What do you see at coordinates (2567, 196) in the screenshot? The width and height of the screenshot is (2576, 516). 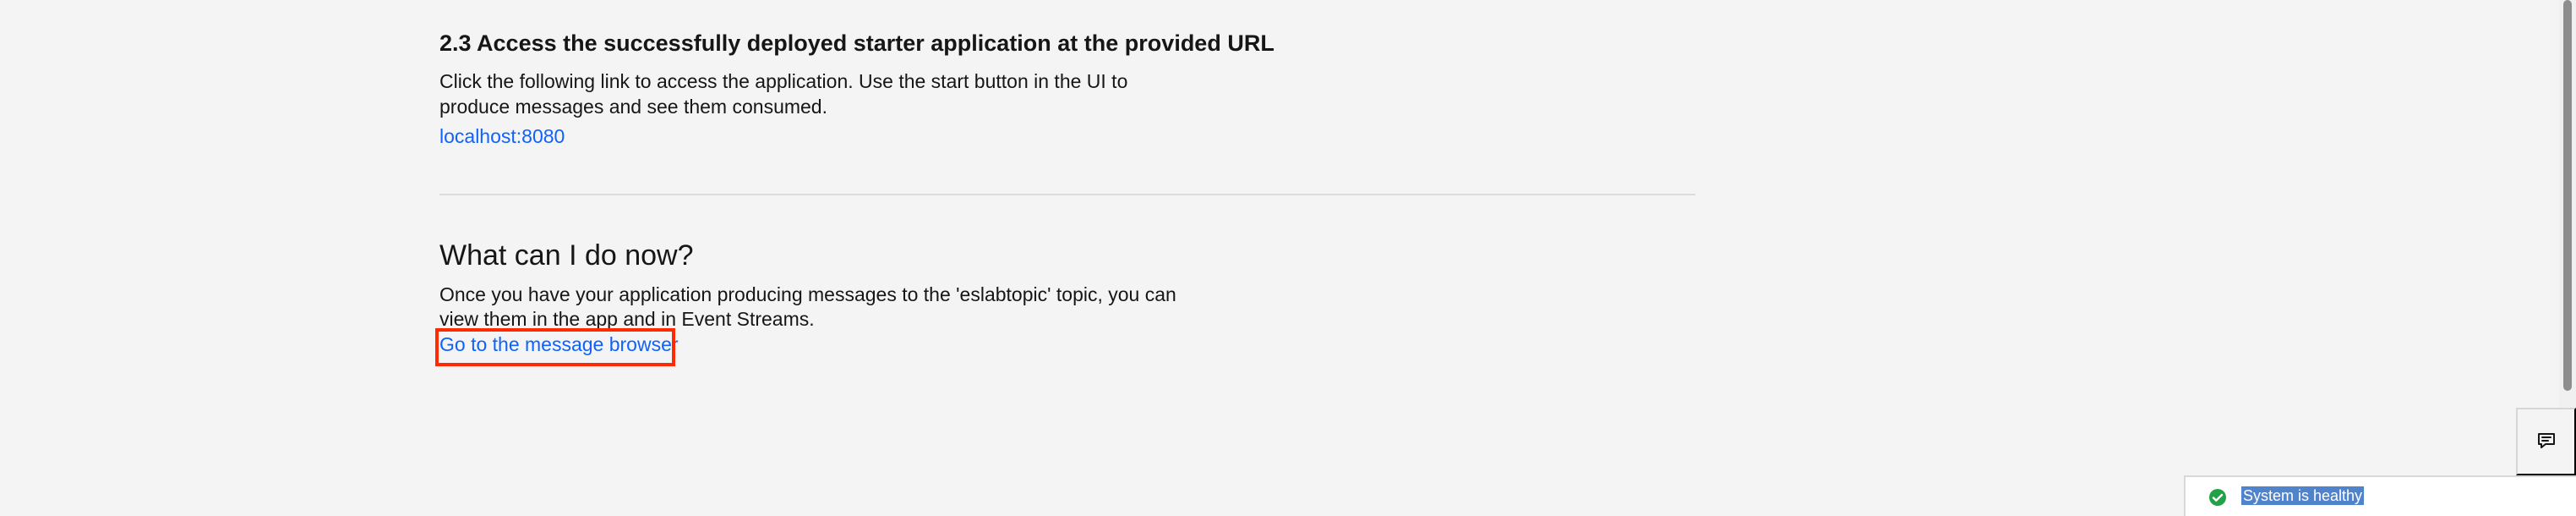 I see `scrollbar-thumb` at bounding box center [2567, 196].